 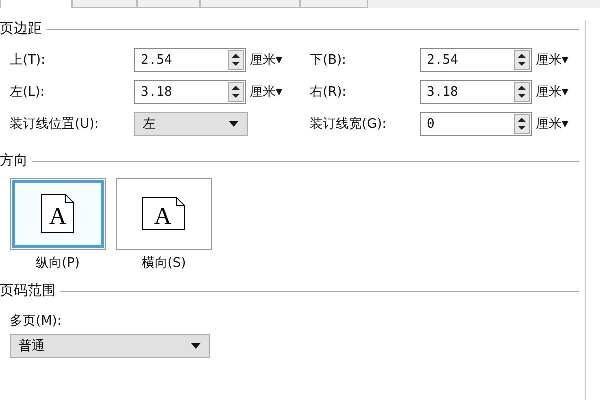 What do you see at coordinates (14, 161) in the screenshot?
I see `section-title: 方向` at bounding box center [14, 161].